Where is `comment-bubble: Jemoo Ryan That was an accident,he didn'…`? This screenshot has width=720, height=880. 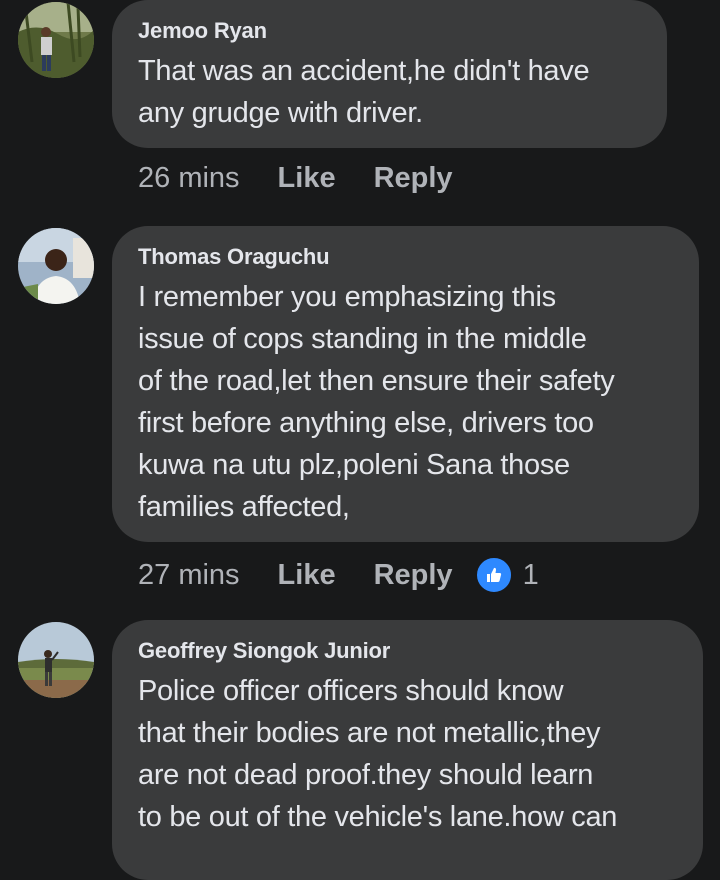 comment-bubble: Jemoo Ryan That was an accident,he didn'… is located at coordinates (389, 74).